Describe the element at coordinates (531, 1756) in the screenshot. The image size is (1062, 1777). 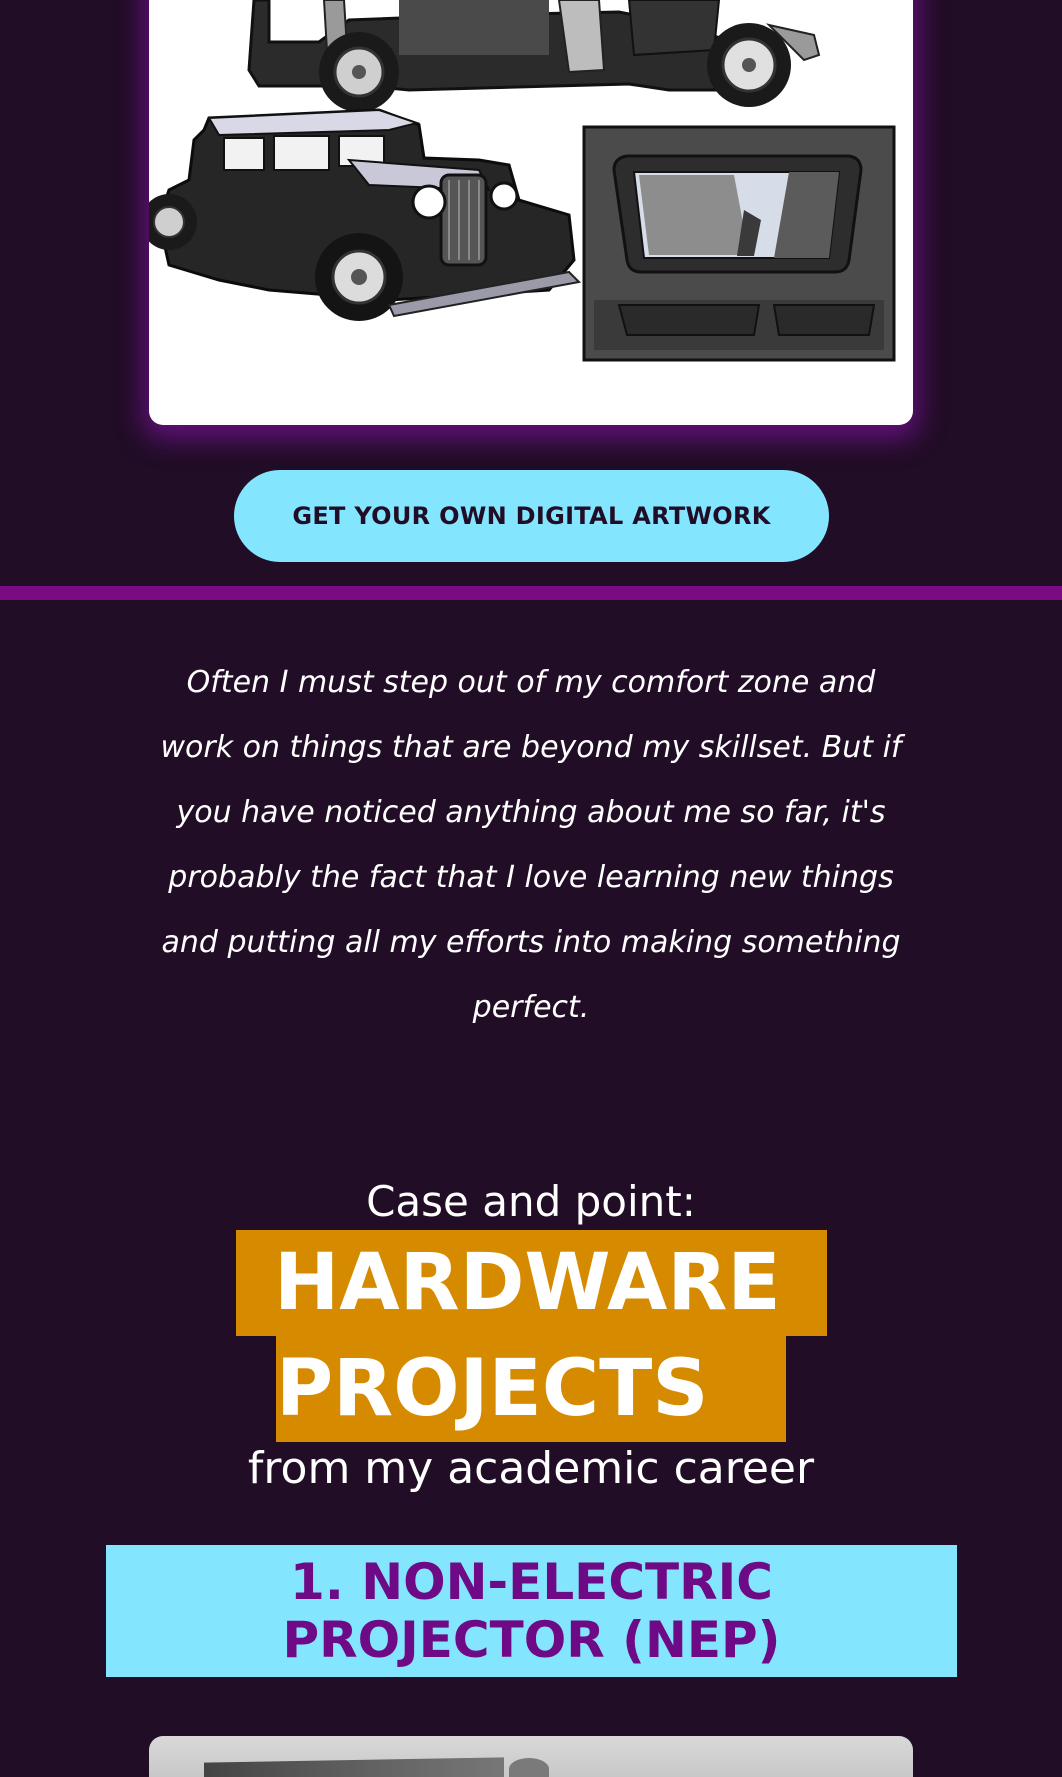
I see `project-image` at that location.